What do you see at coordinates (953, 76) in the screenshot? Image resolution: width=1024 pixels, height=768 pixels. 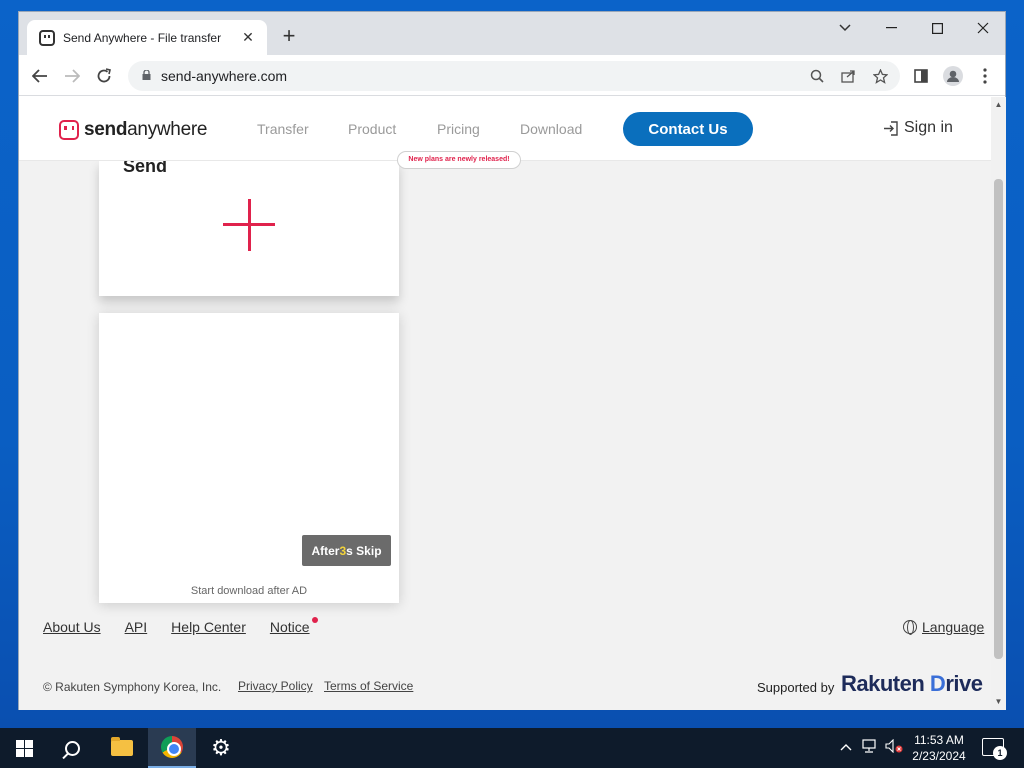 I see `profile-avatar-icon` at bounding box center [953, 76].